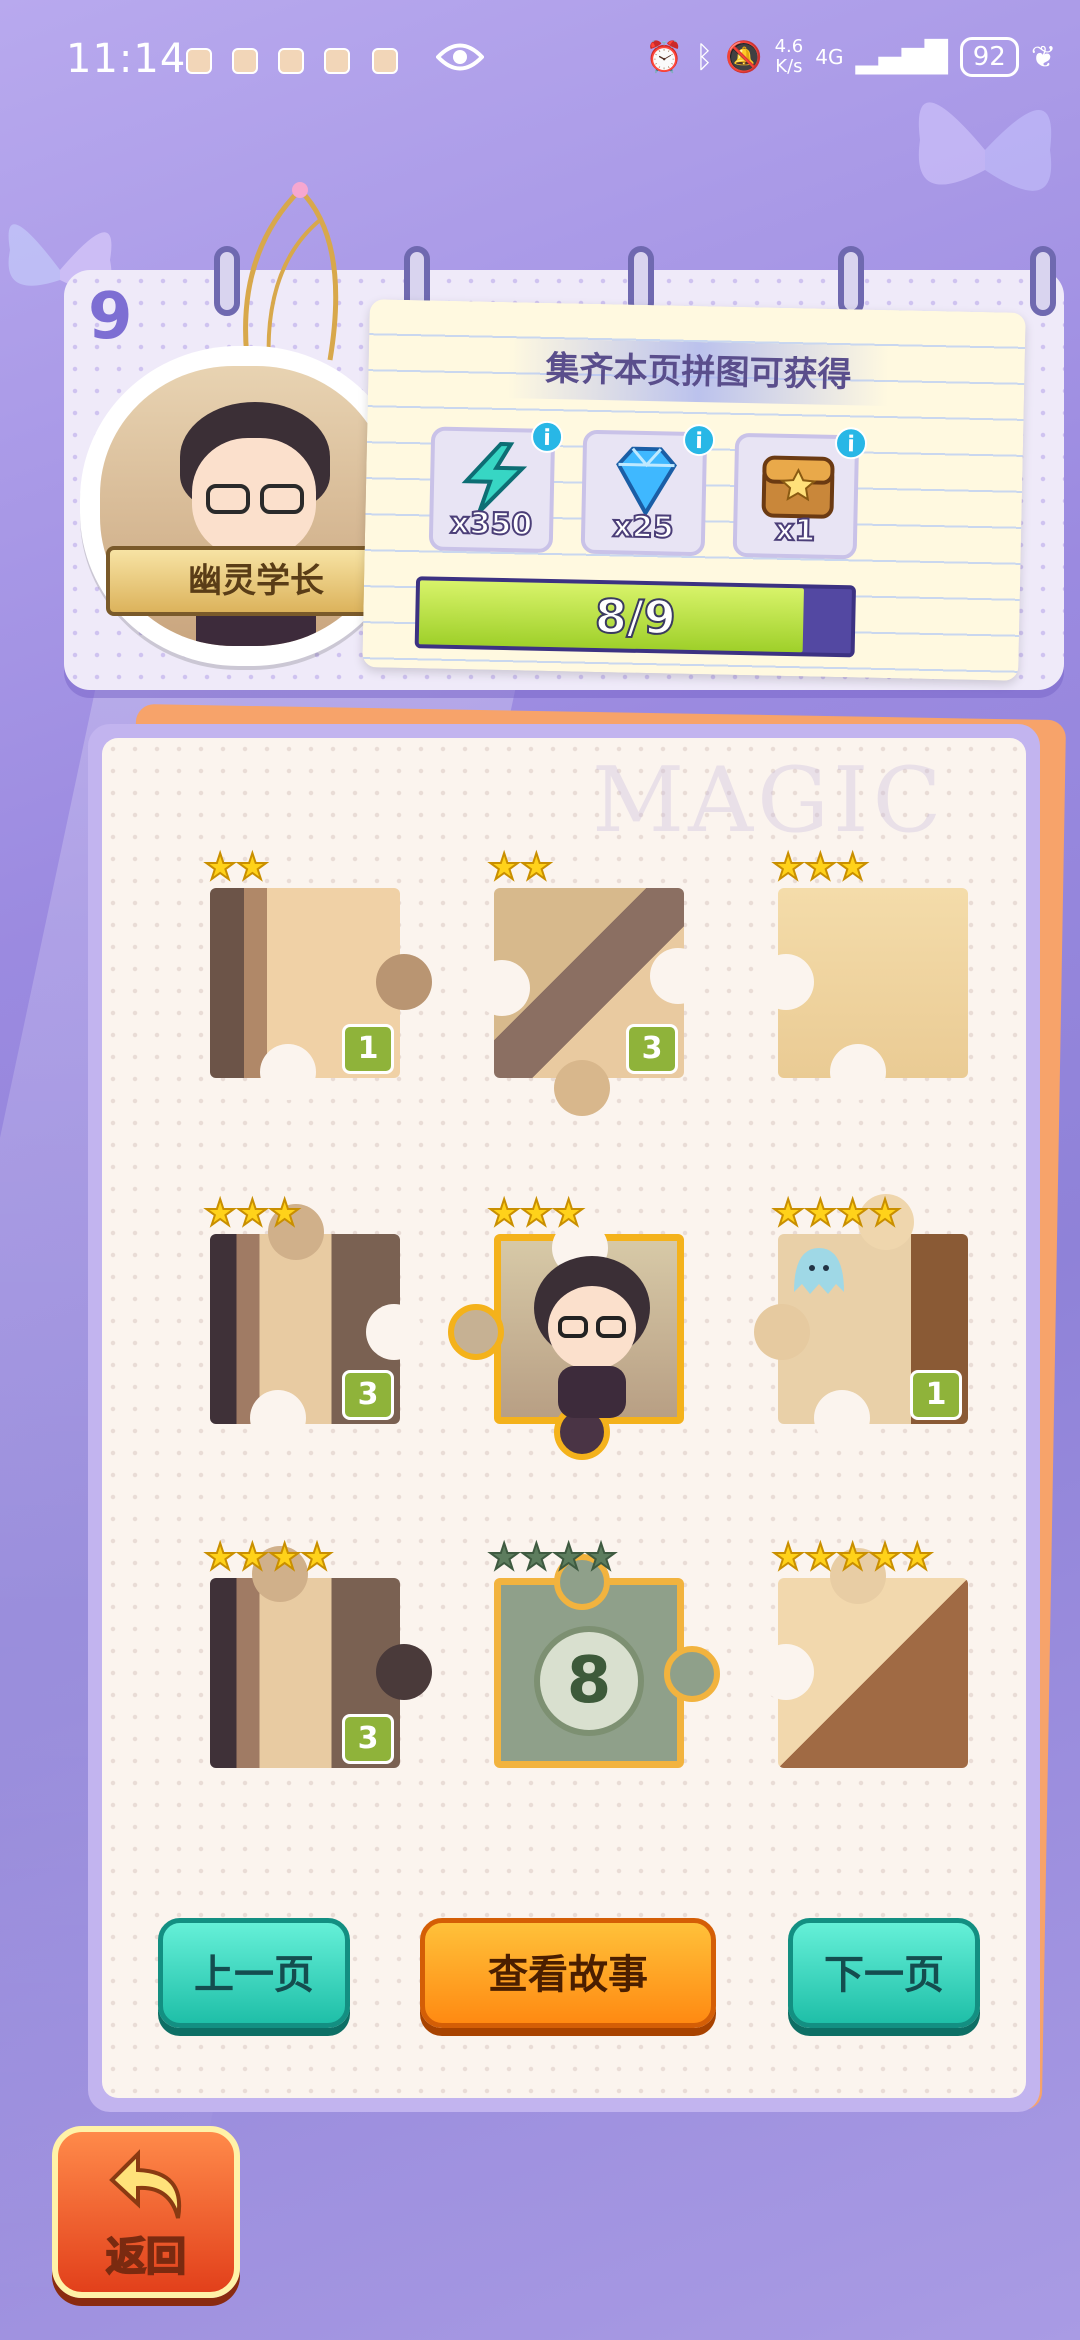 Image resolution: width=1080 pixels, height=2340 pixels. Describe the element at coordinates (491, 524) in the screenshot. I see `reward-quantity: x350` at that location.